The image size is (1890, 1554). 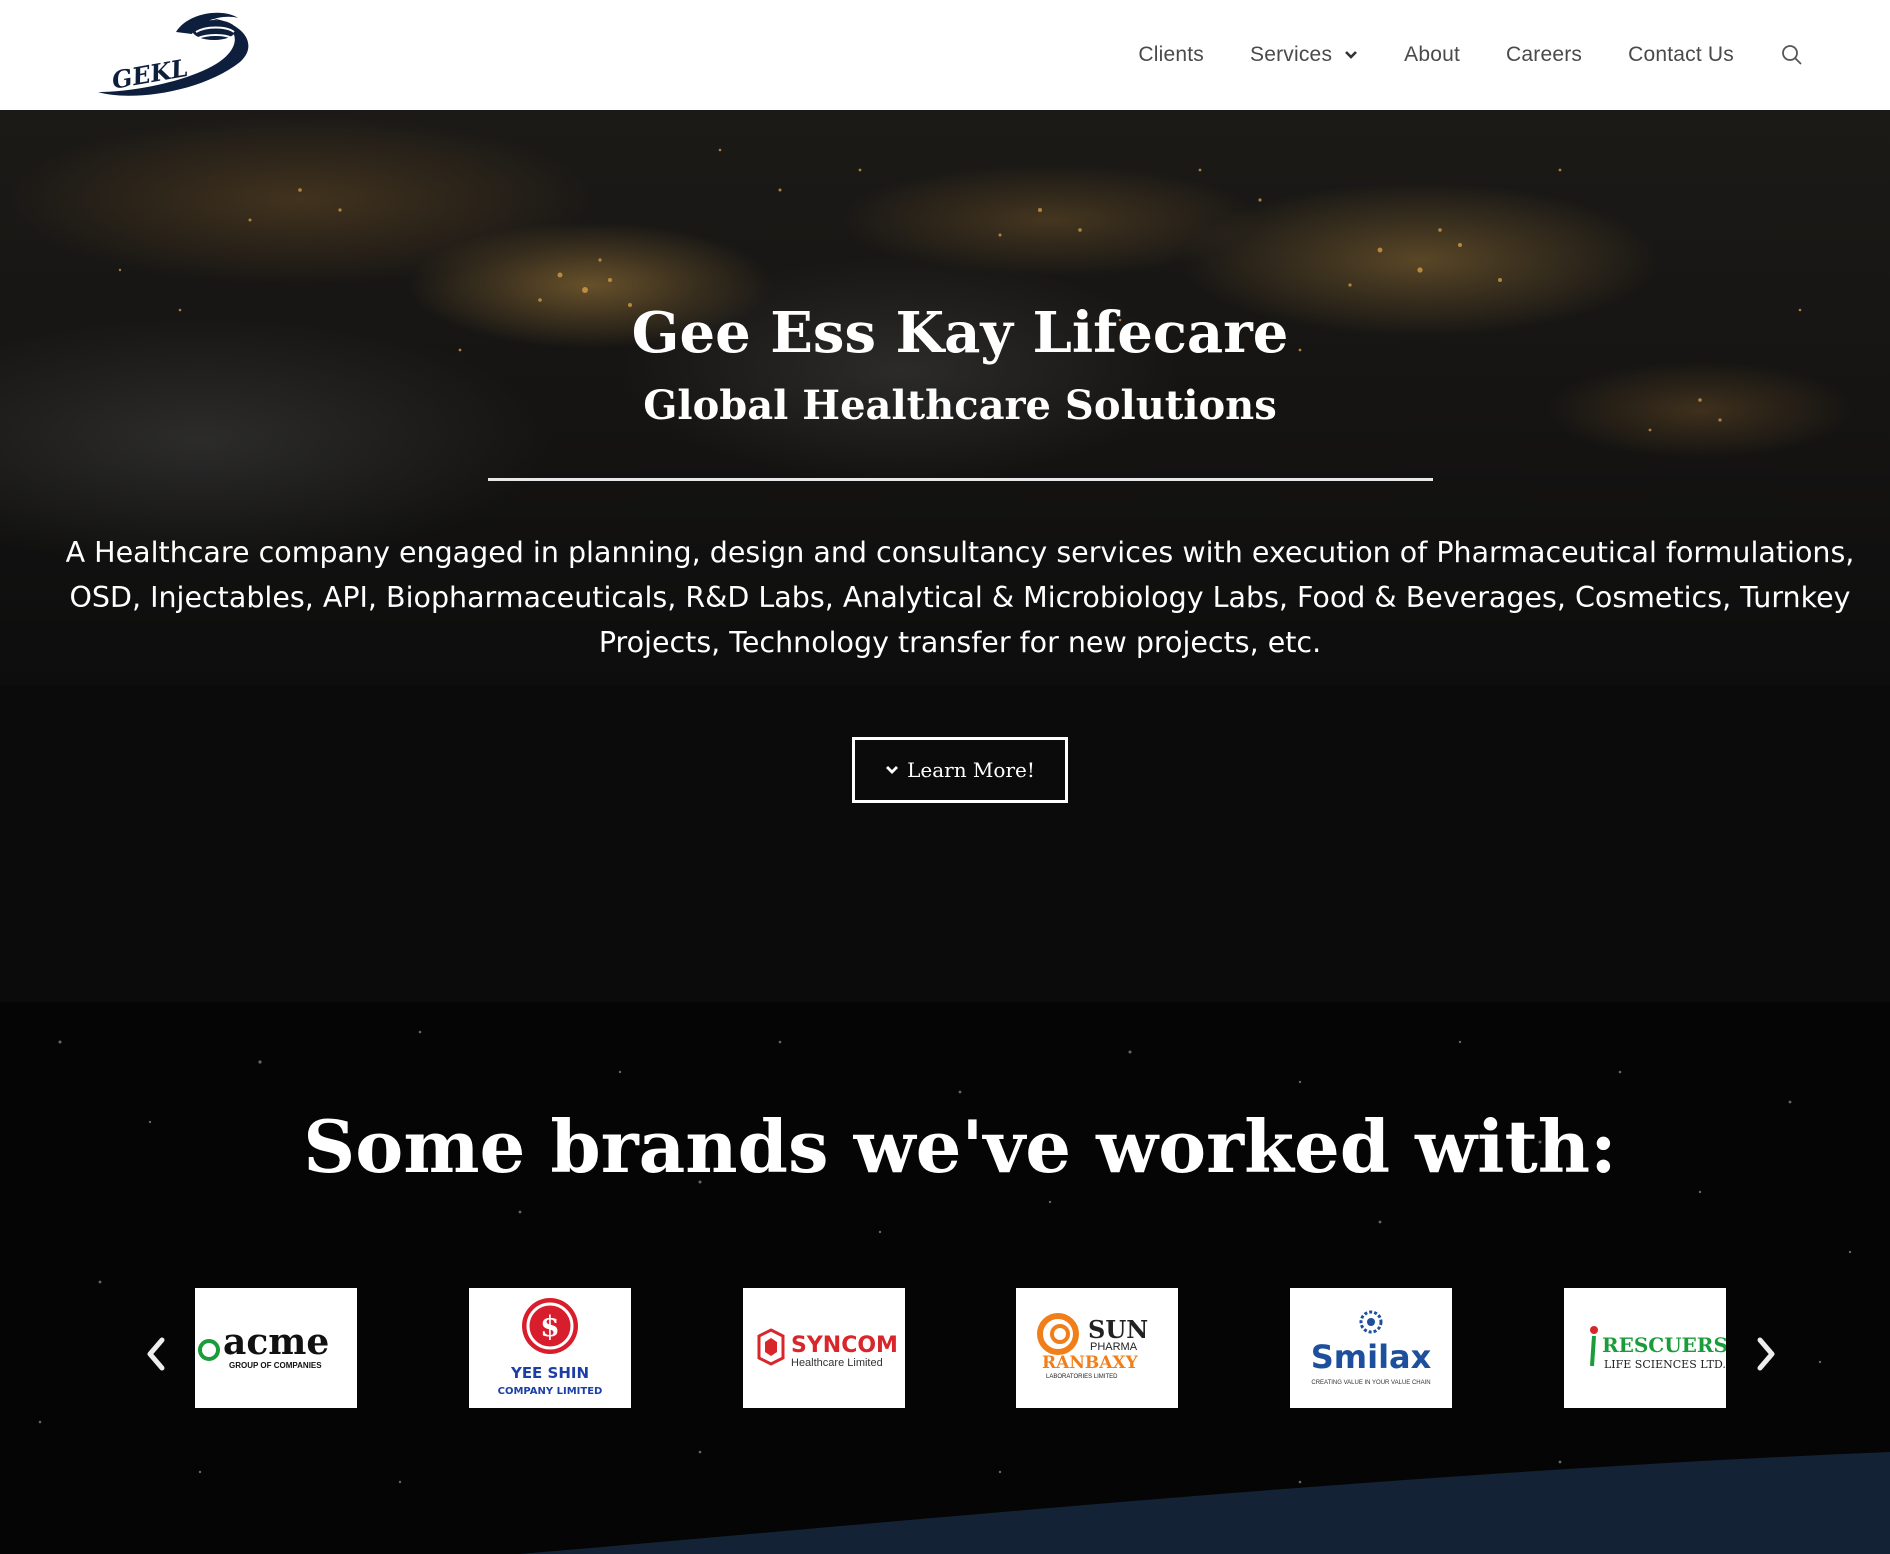 What do you see at coordinates (1118, 1329) in the screenshot?
I see `svg-text: SUN` at bounding box center [1118, 1329].